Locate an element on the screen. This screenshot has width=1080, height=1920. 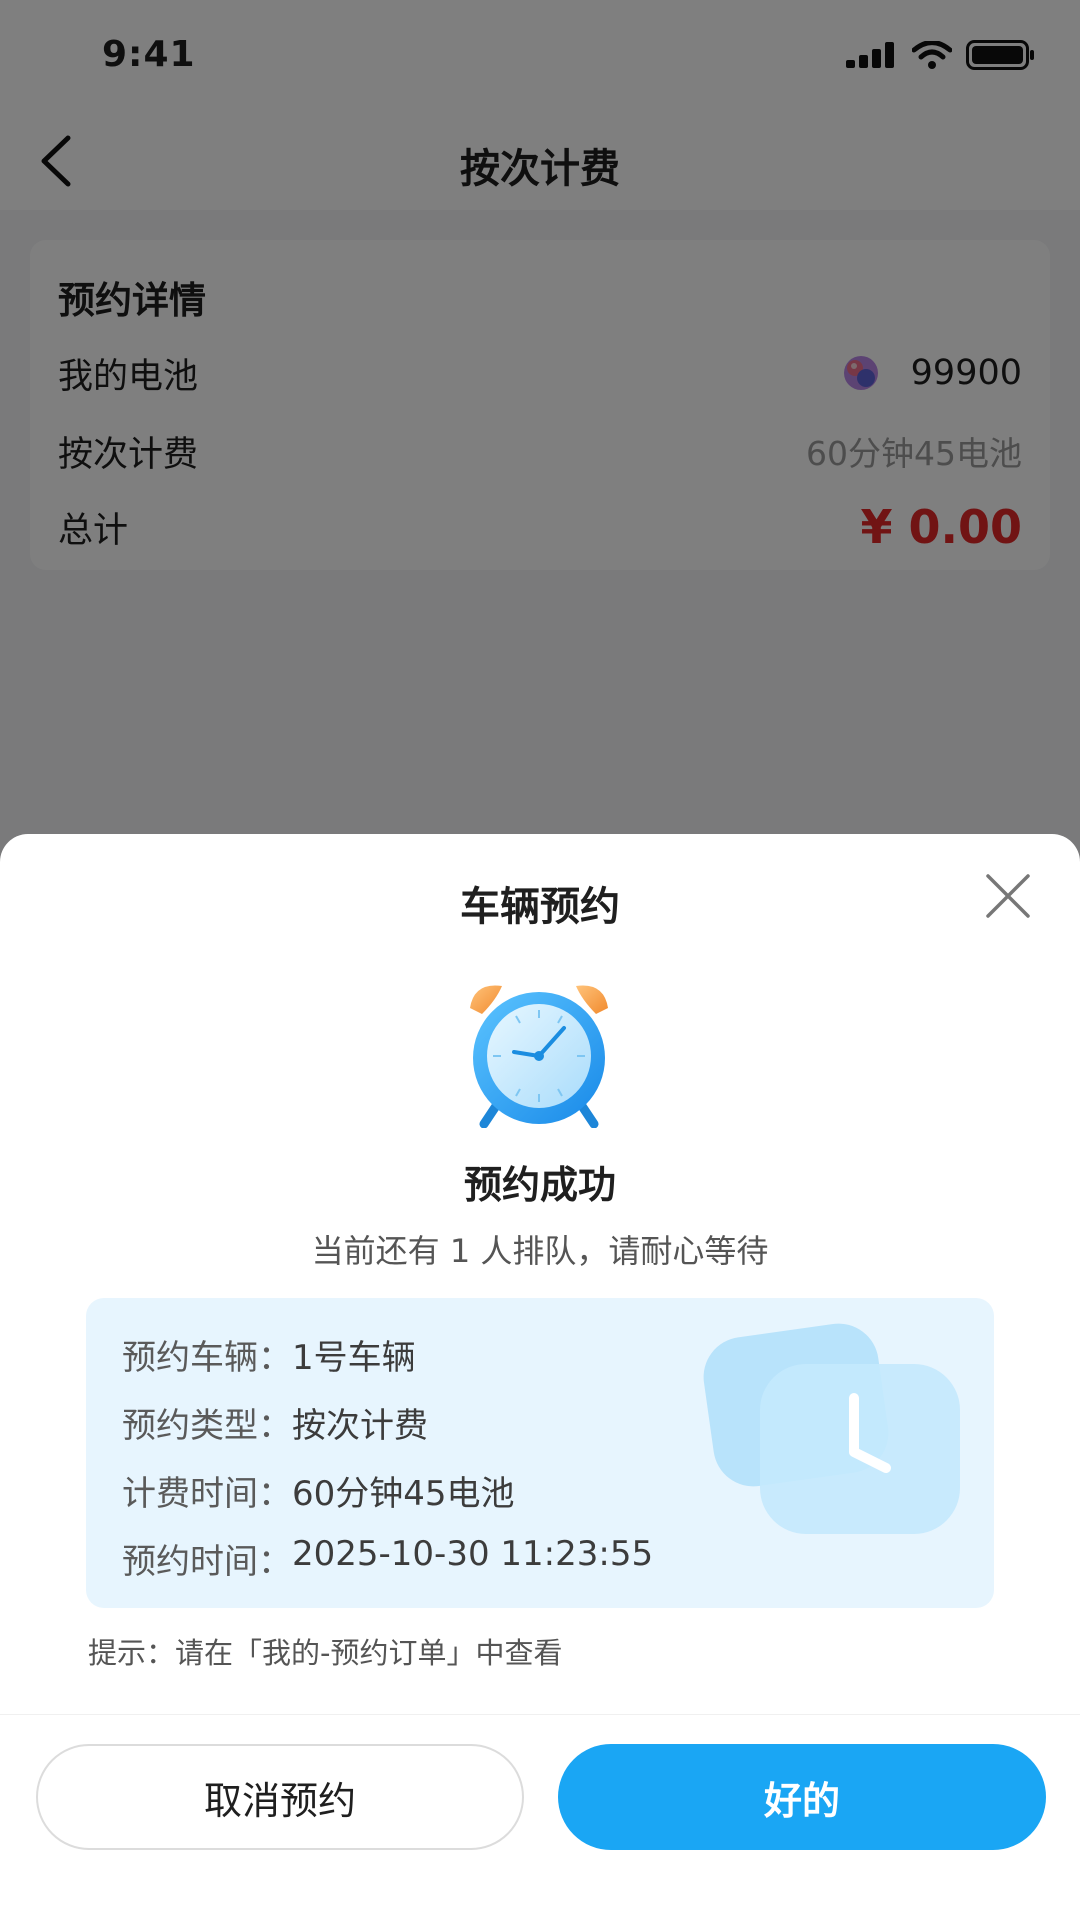
info-row-billing-time: 计费时间： 60分钟45电池 is located at coordinates (318, 1490).